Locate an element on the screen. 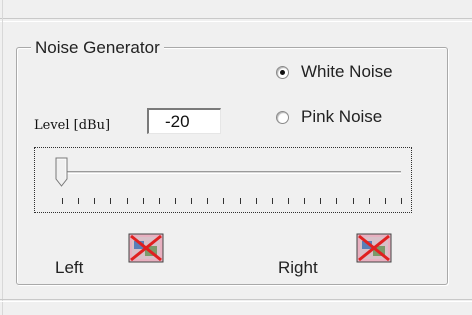 The width and height of the screenshot is (472, 315). separator-left is located at coordinates (2, 157).